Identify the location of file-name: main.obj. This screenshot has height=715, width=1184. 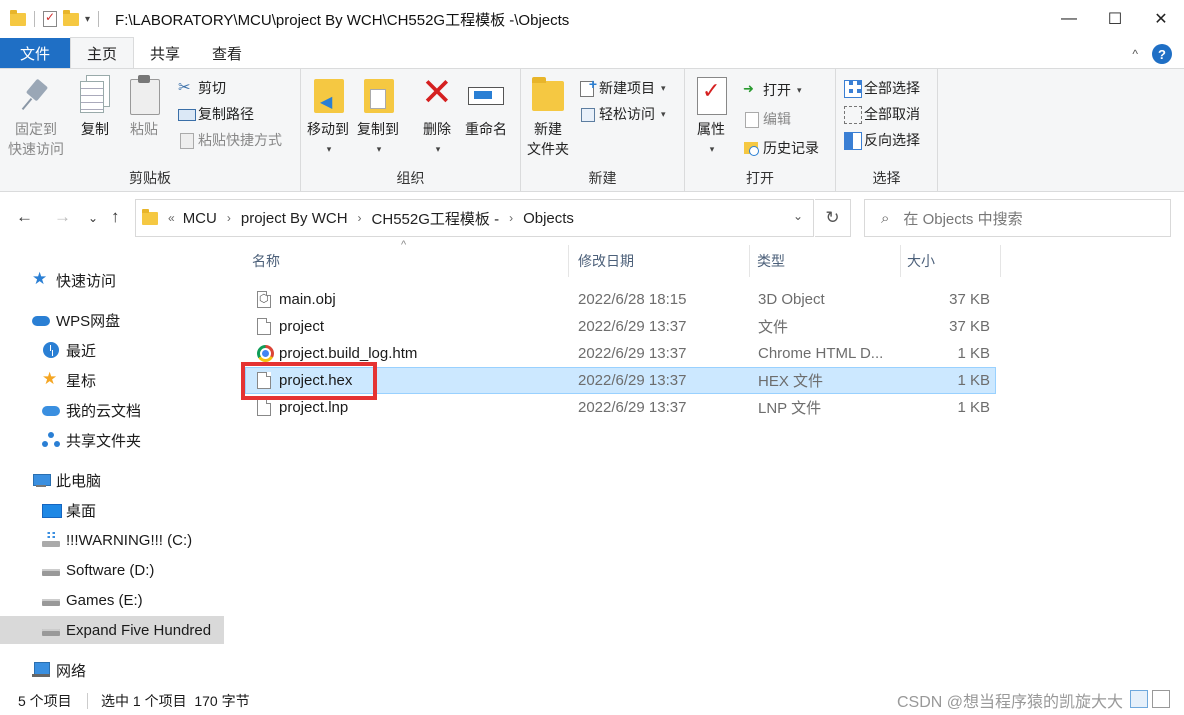
(307, 299).